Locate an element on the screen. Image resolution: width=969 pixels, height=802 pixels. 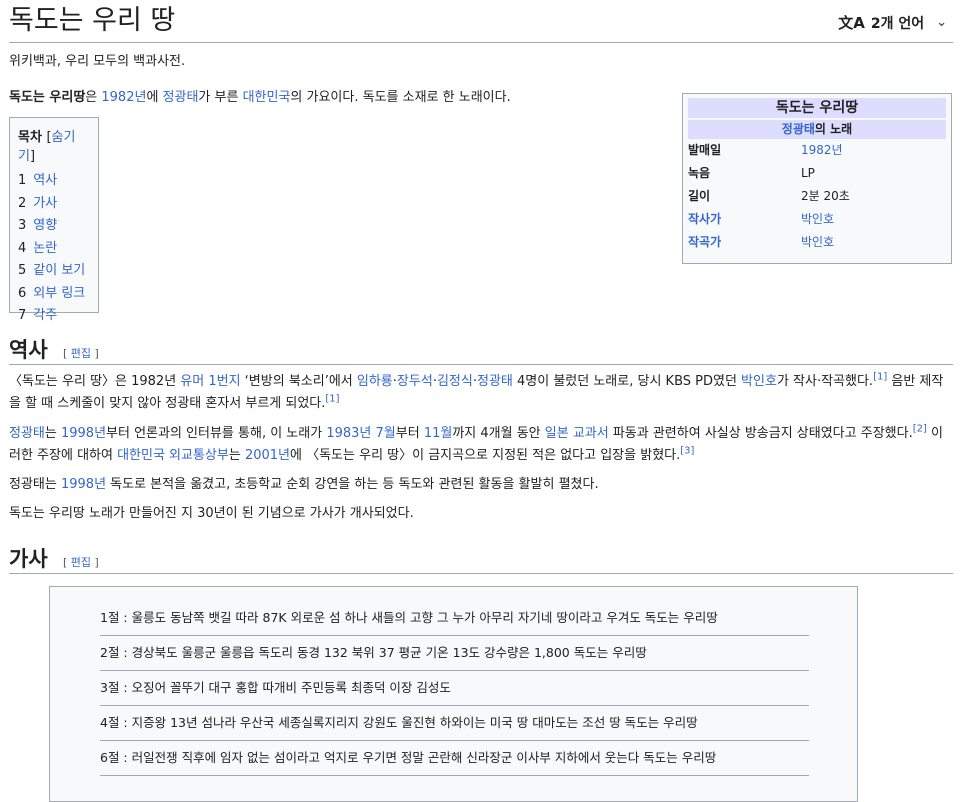
toc-item-see-also: 5 같이 보기 is located at coordinates (54, 271).